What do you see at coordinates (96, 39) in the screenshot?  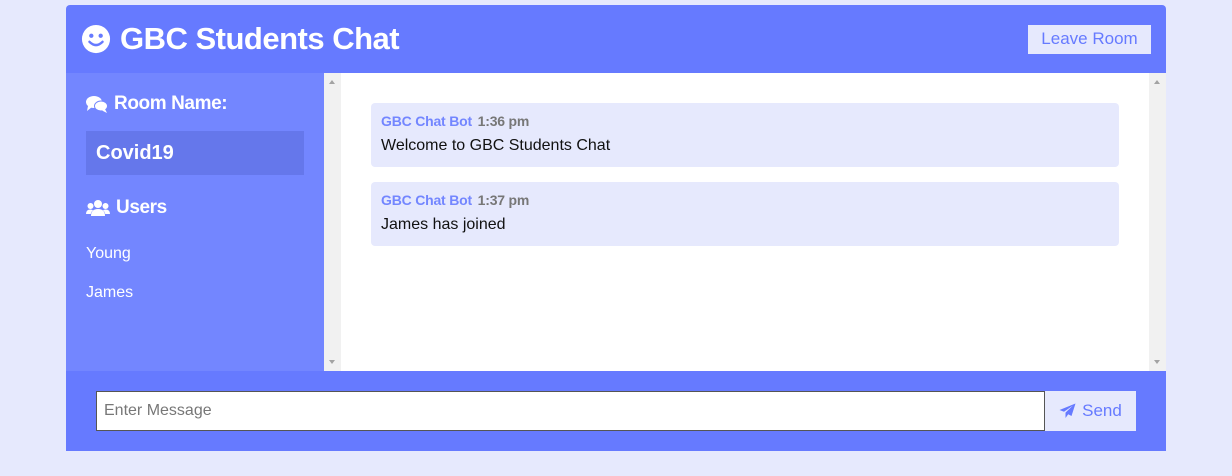 I see `smile-icon` at bounding box center [96, 39].